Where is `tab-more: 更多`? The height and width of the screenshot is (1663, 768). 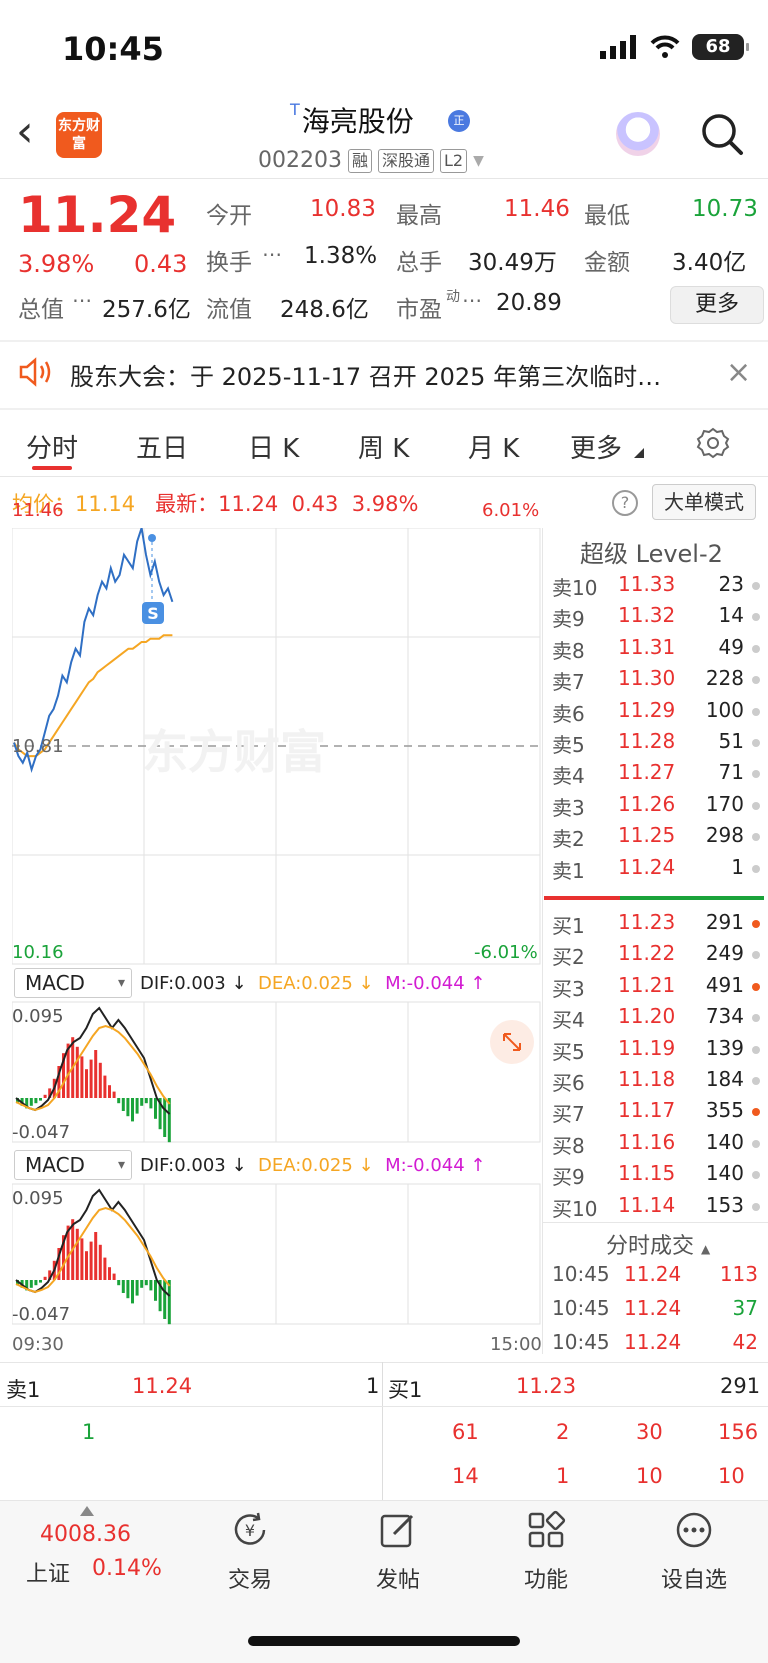 tab-more: 更多 is located at coordinates (596, 446).